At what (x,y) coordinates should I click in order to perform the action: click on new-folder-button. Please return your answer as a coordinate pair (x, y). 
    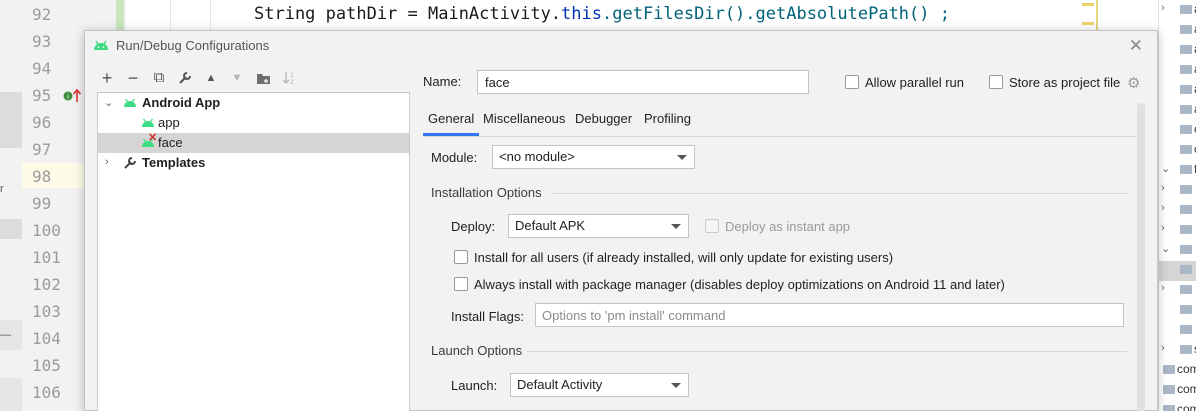
    Looking at the image, I should click on (263, 78).